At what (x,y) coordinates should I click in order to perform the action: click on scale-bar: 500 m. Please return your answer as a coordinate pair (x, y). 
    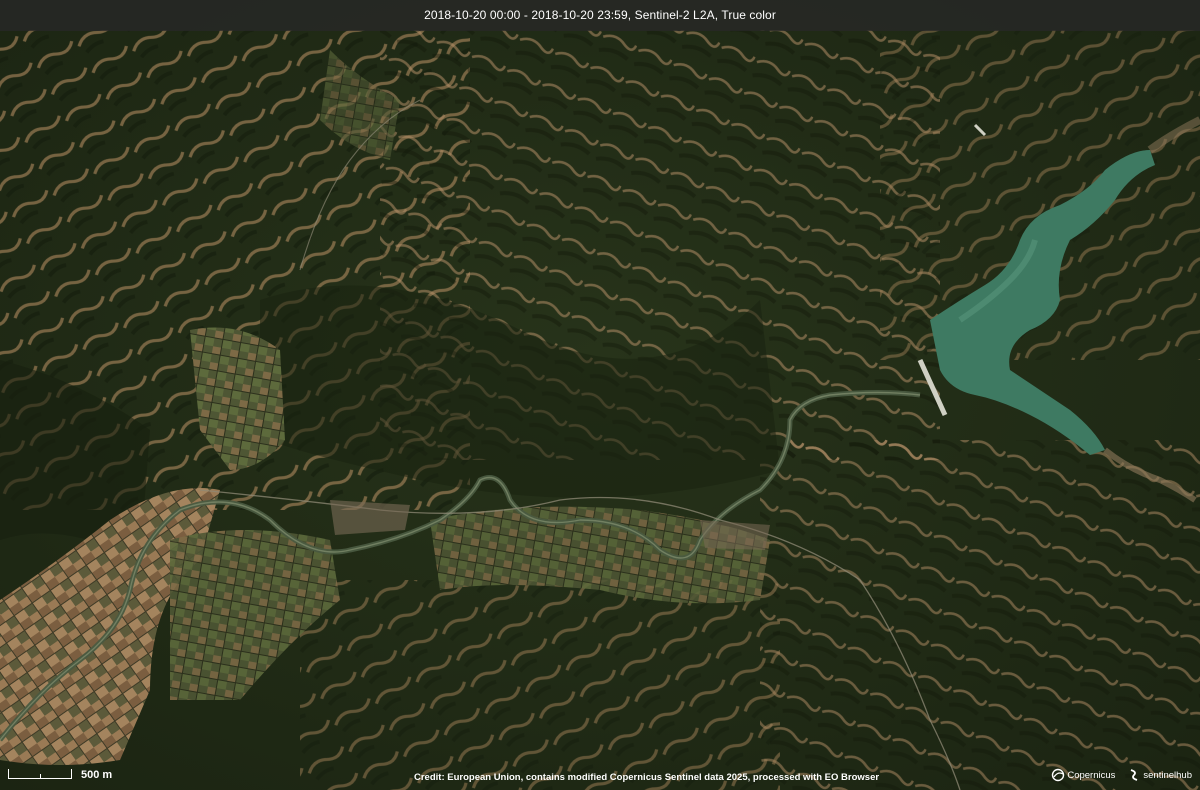
    Looking at the image, I should click on (63, 775).